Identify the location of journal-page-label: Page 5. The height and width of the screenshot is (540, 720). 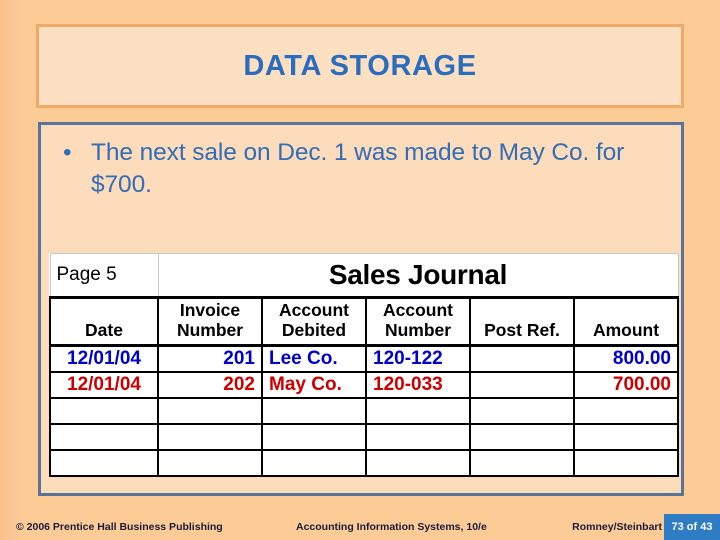
(104, 275).